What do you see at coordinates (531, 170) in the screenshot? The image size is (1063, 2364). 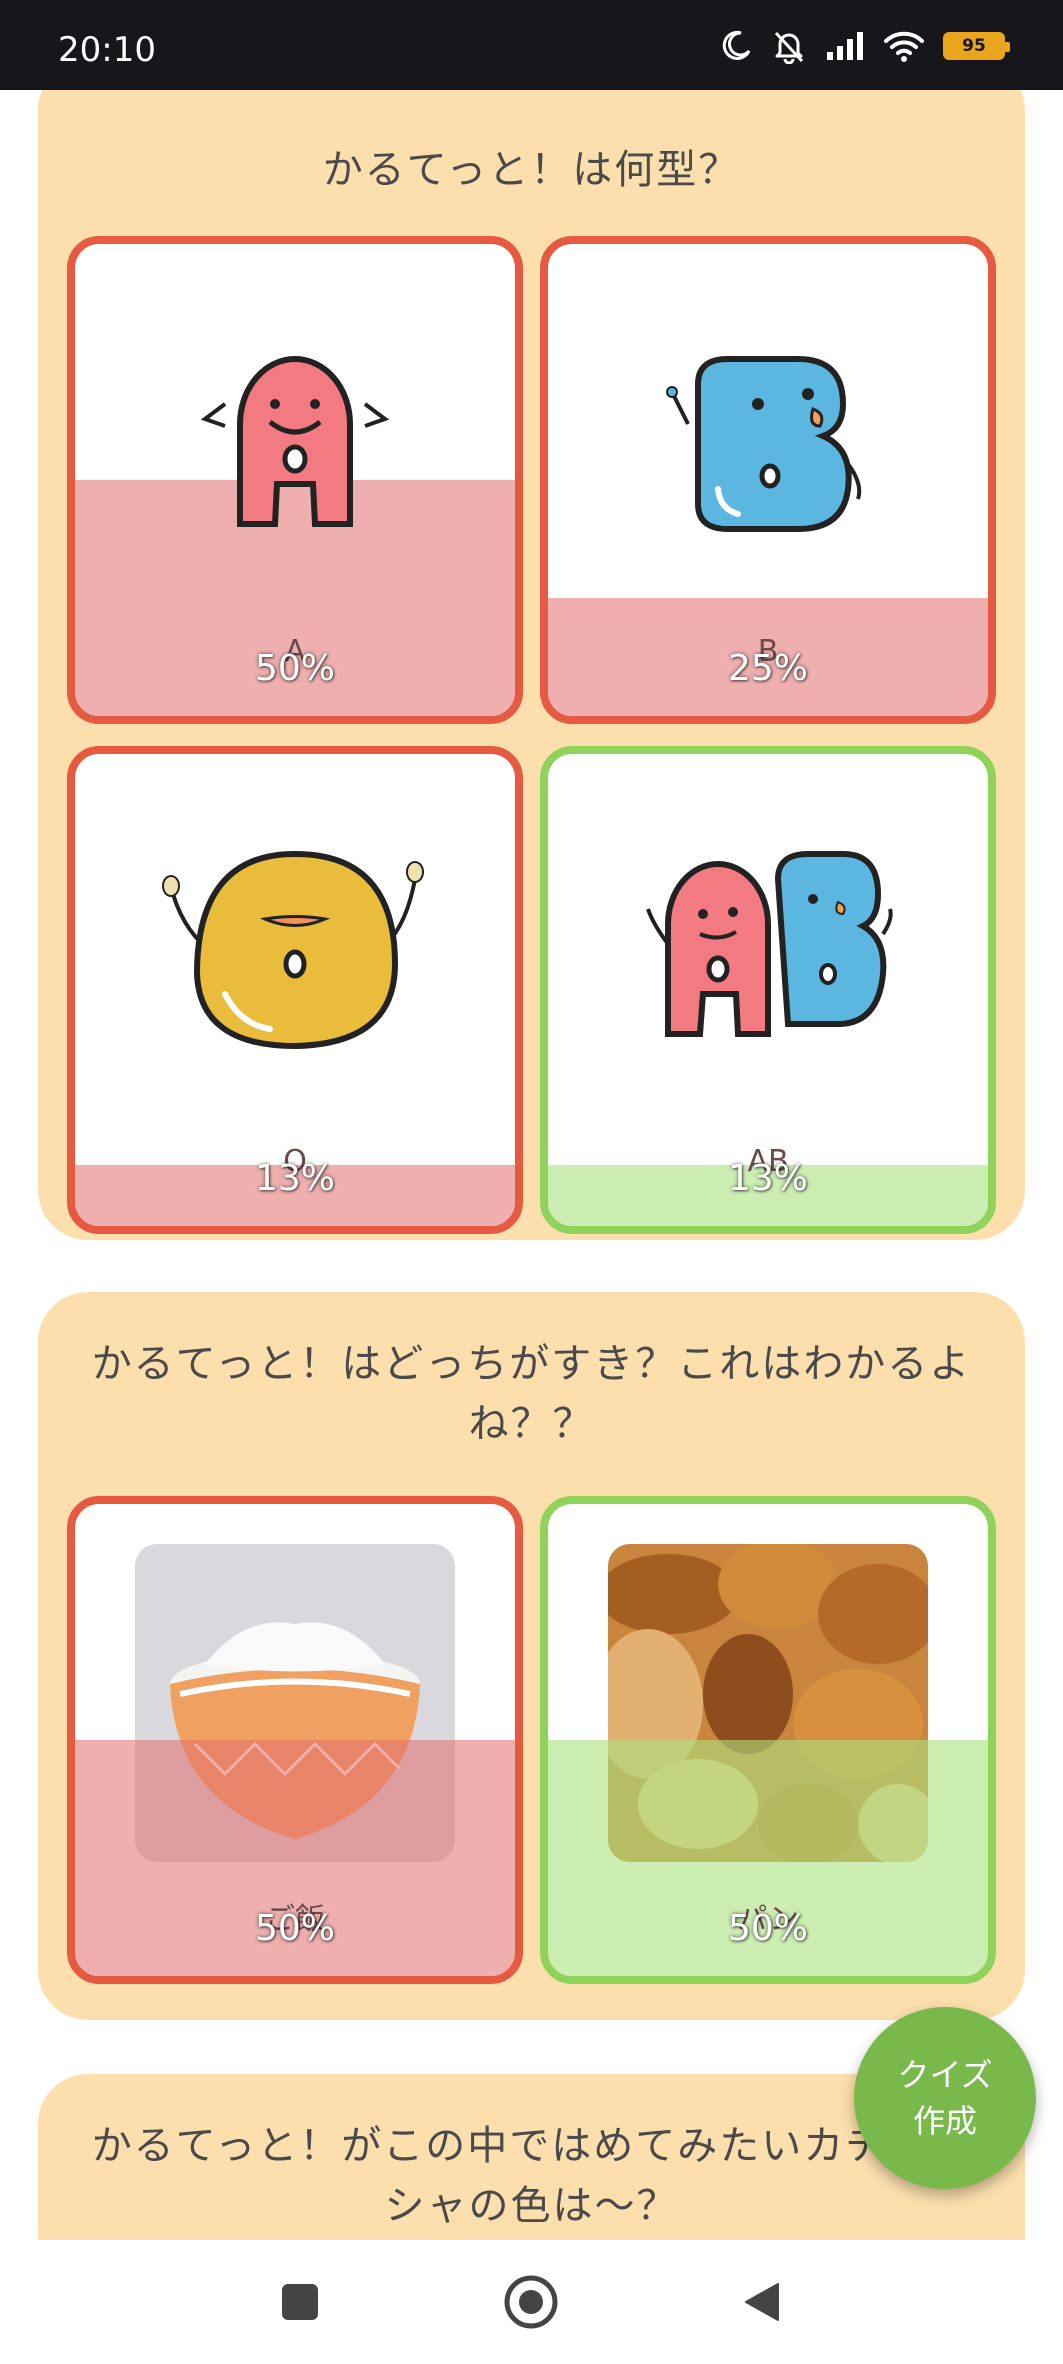 I see `quiz-title: かるてっと！は何型？` at bounding box center [531, 170].